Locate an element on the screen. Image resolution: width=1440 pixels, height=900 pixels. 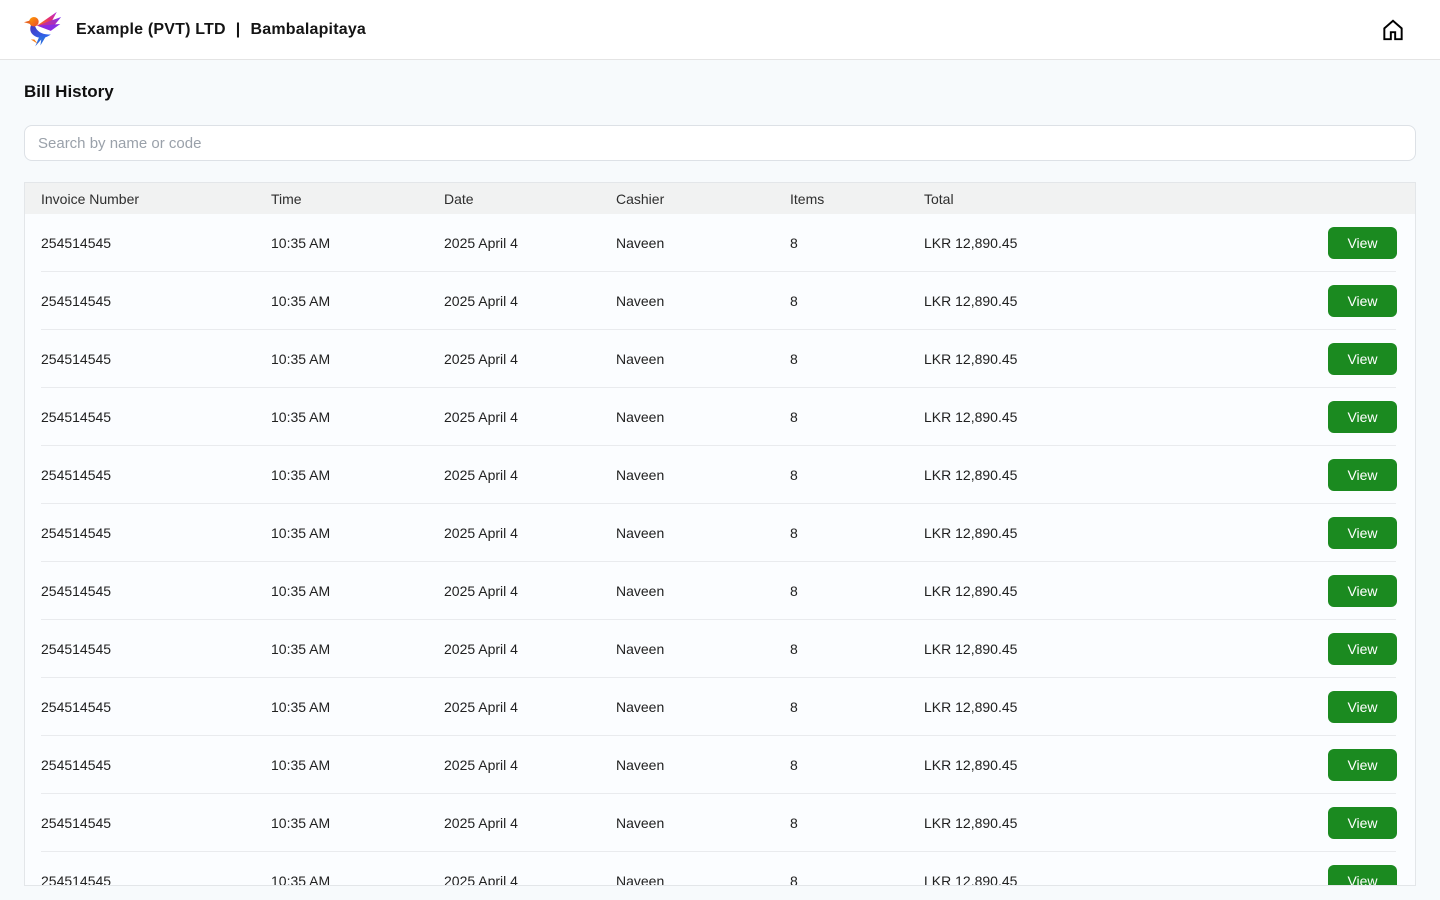
home-icon is located at coordinates (1393, 30).